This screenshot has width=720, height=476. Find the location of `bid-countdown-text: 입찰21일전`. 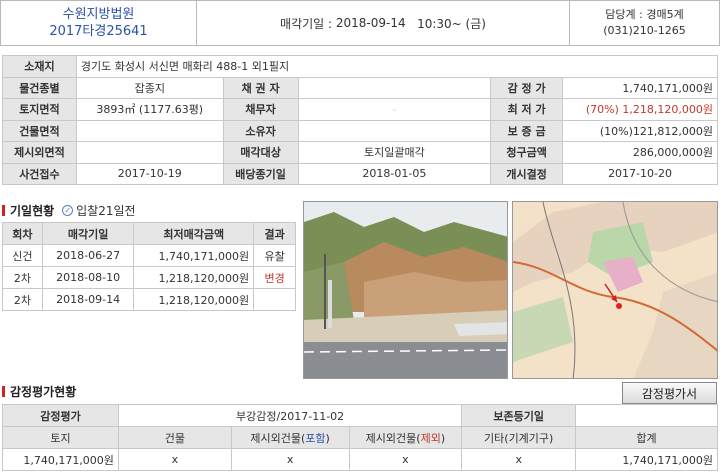

bid-countdown-text: 입찰21일전 is located at coordinates (106, 210).